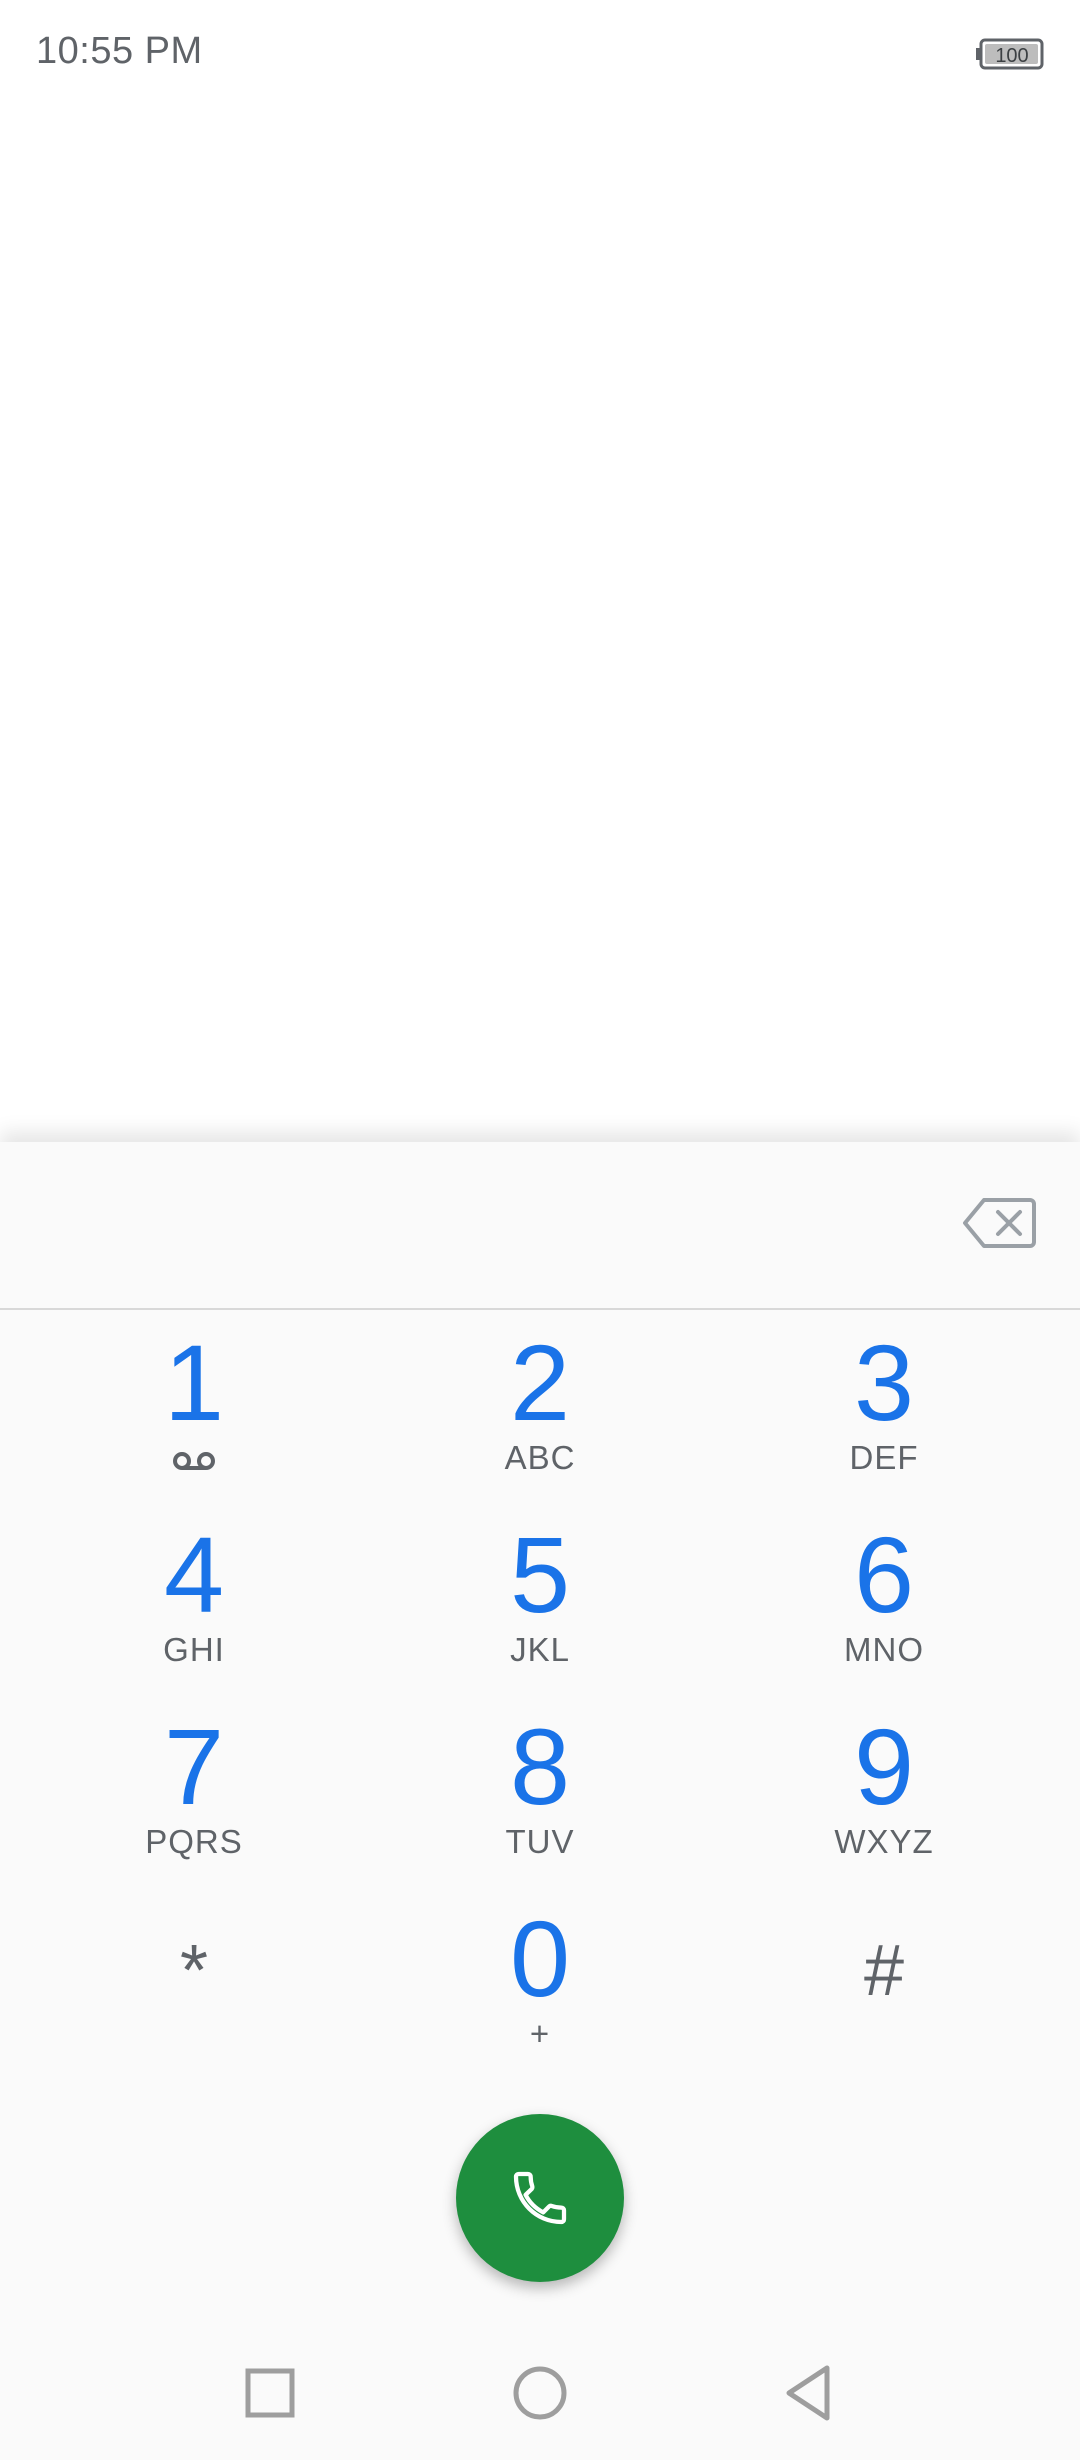  Describe the element at coordinates (810, 2393) in the screenshot. I see `triangle-back-icon` at that location.